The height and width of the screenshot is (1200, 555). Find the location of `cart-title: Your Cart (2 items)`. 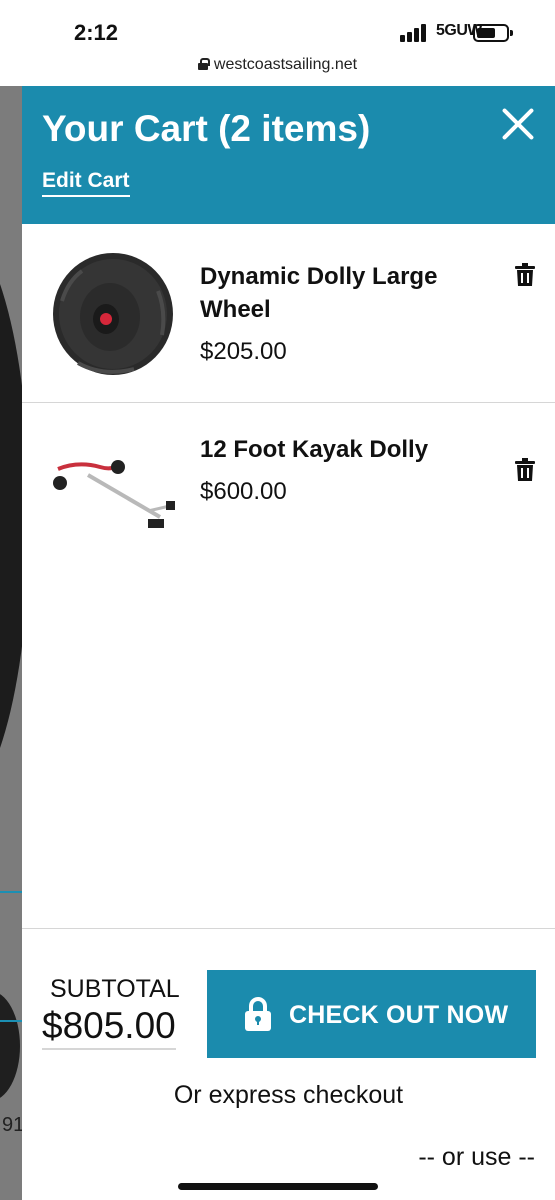

cart-title: Your Cart (2 items) is located at coordinates (206, 128).